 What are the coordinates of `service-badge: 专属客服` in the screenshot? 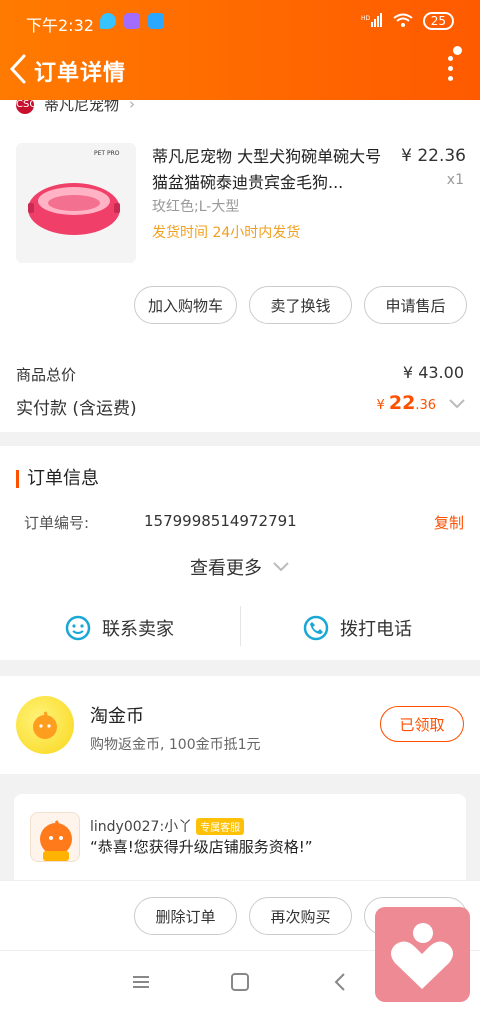 It's located at (220, 826).